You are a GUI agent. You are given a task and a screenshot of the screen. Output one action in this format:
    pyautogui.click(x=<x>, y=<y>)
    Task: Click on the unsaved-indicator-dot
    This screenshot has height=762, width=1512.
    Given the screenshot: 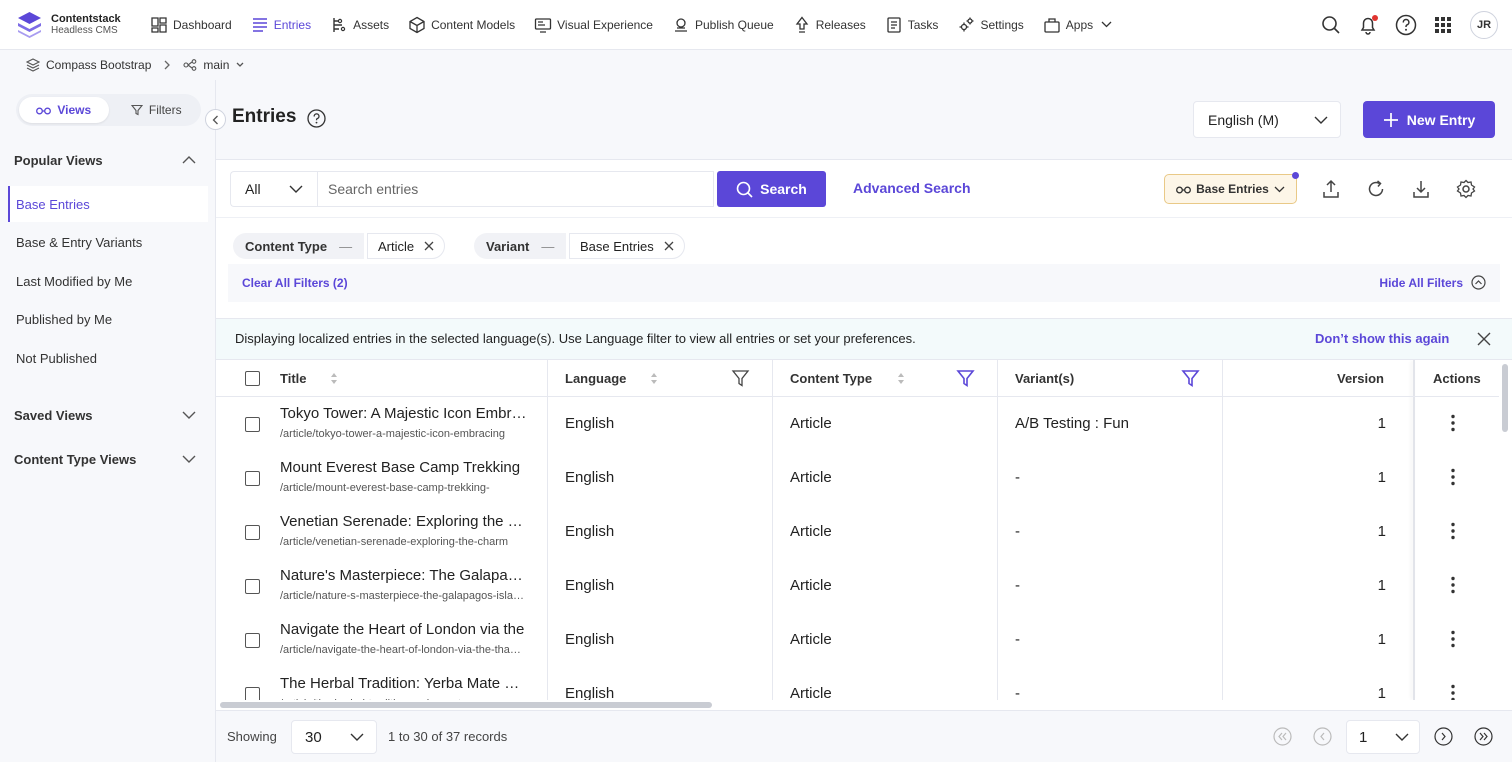 What is the action you would take?
    pyautogui.click(x=1295, y=175)
    